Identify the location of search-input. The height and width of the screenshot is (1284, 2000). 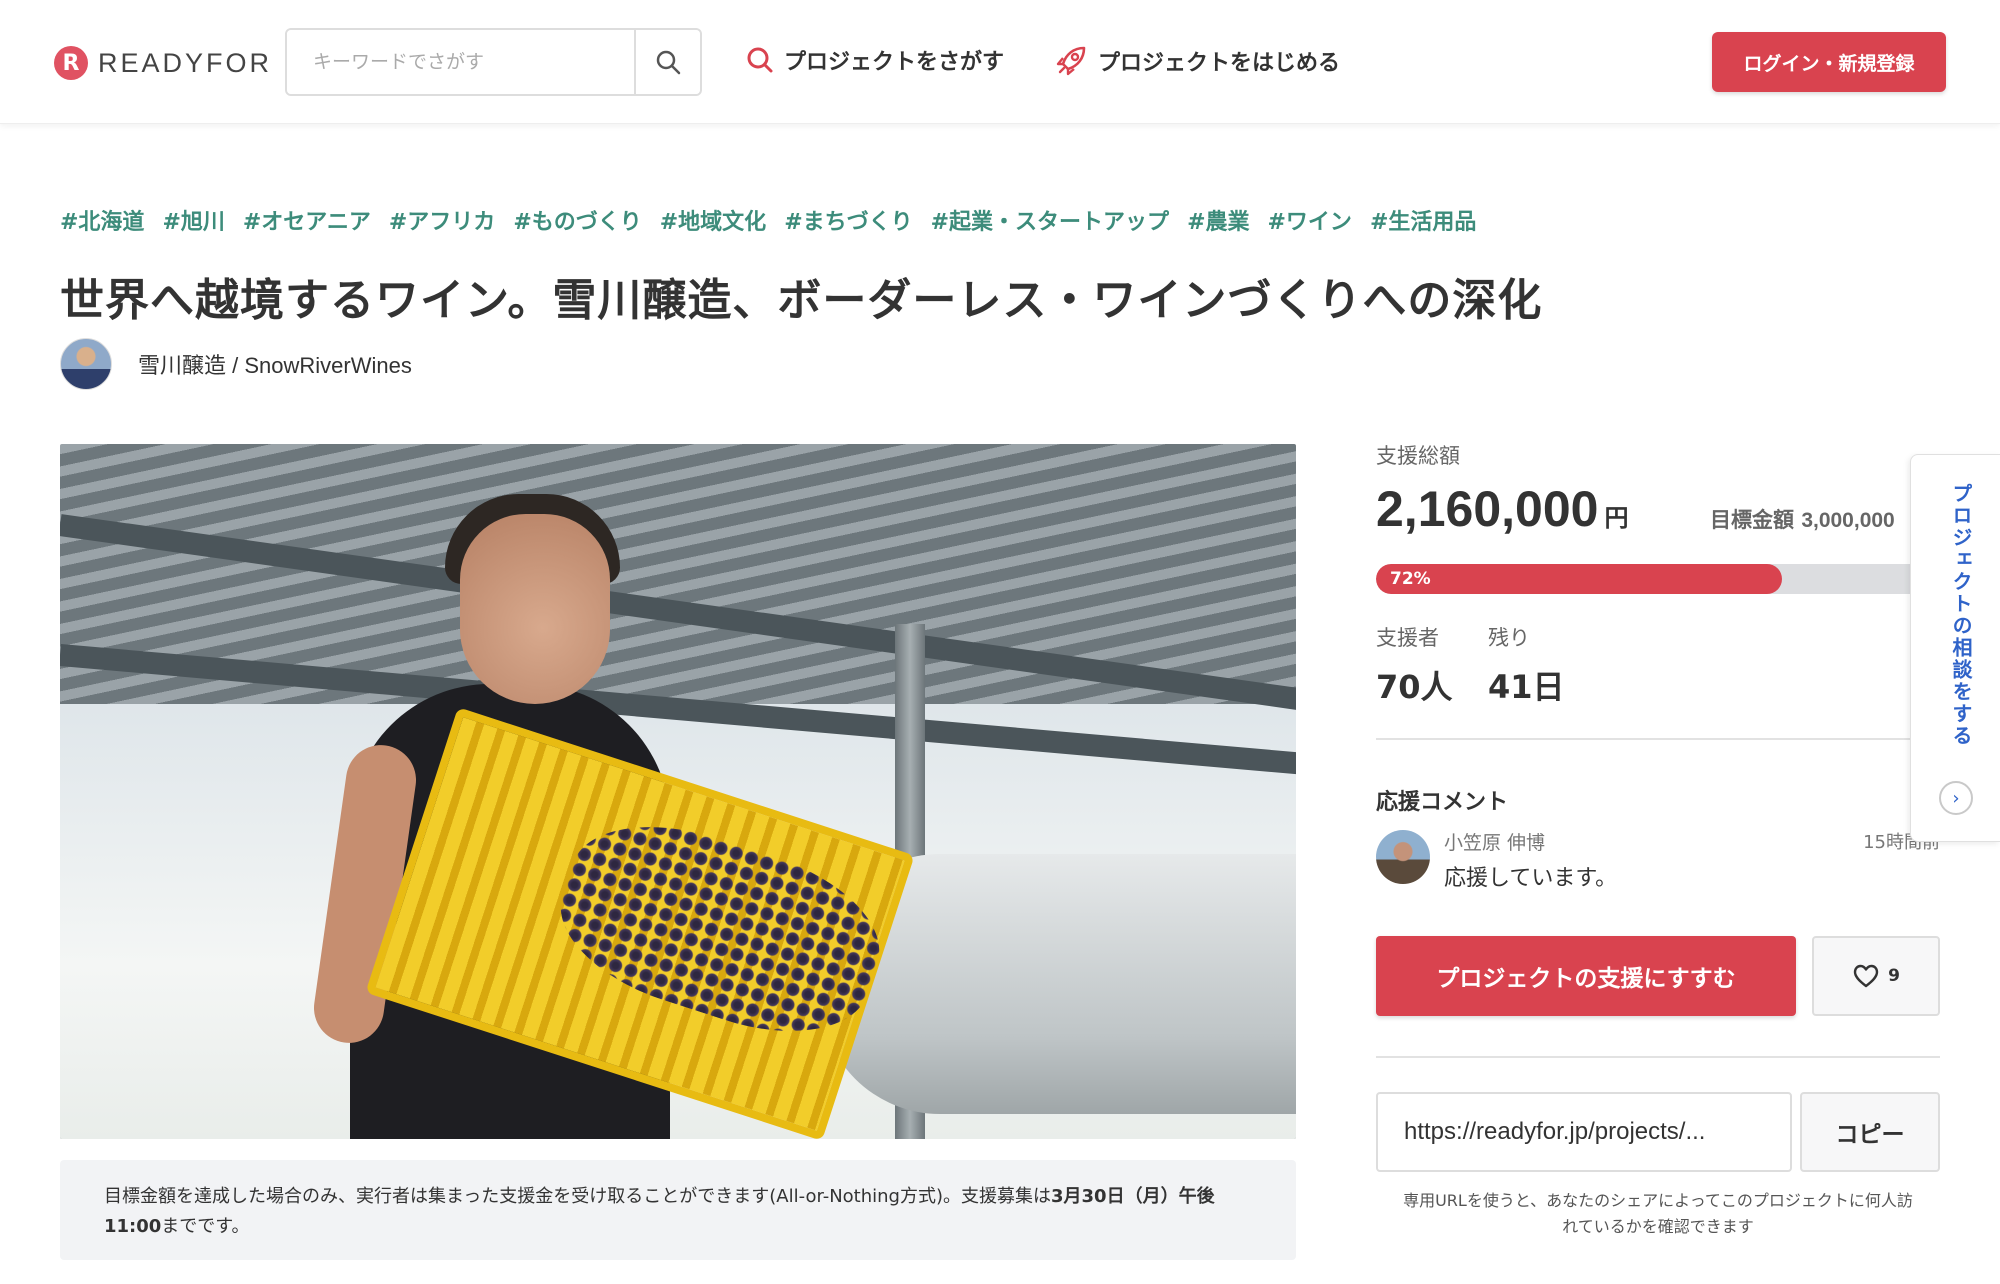
(460, 62).